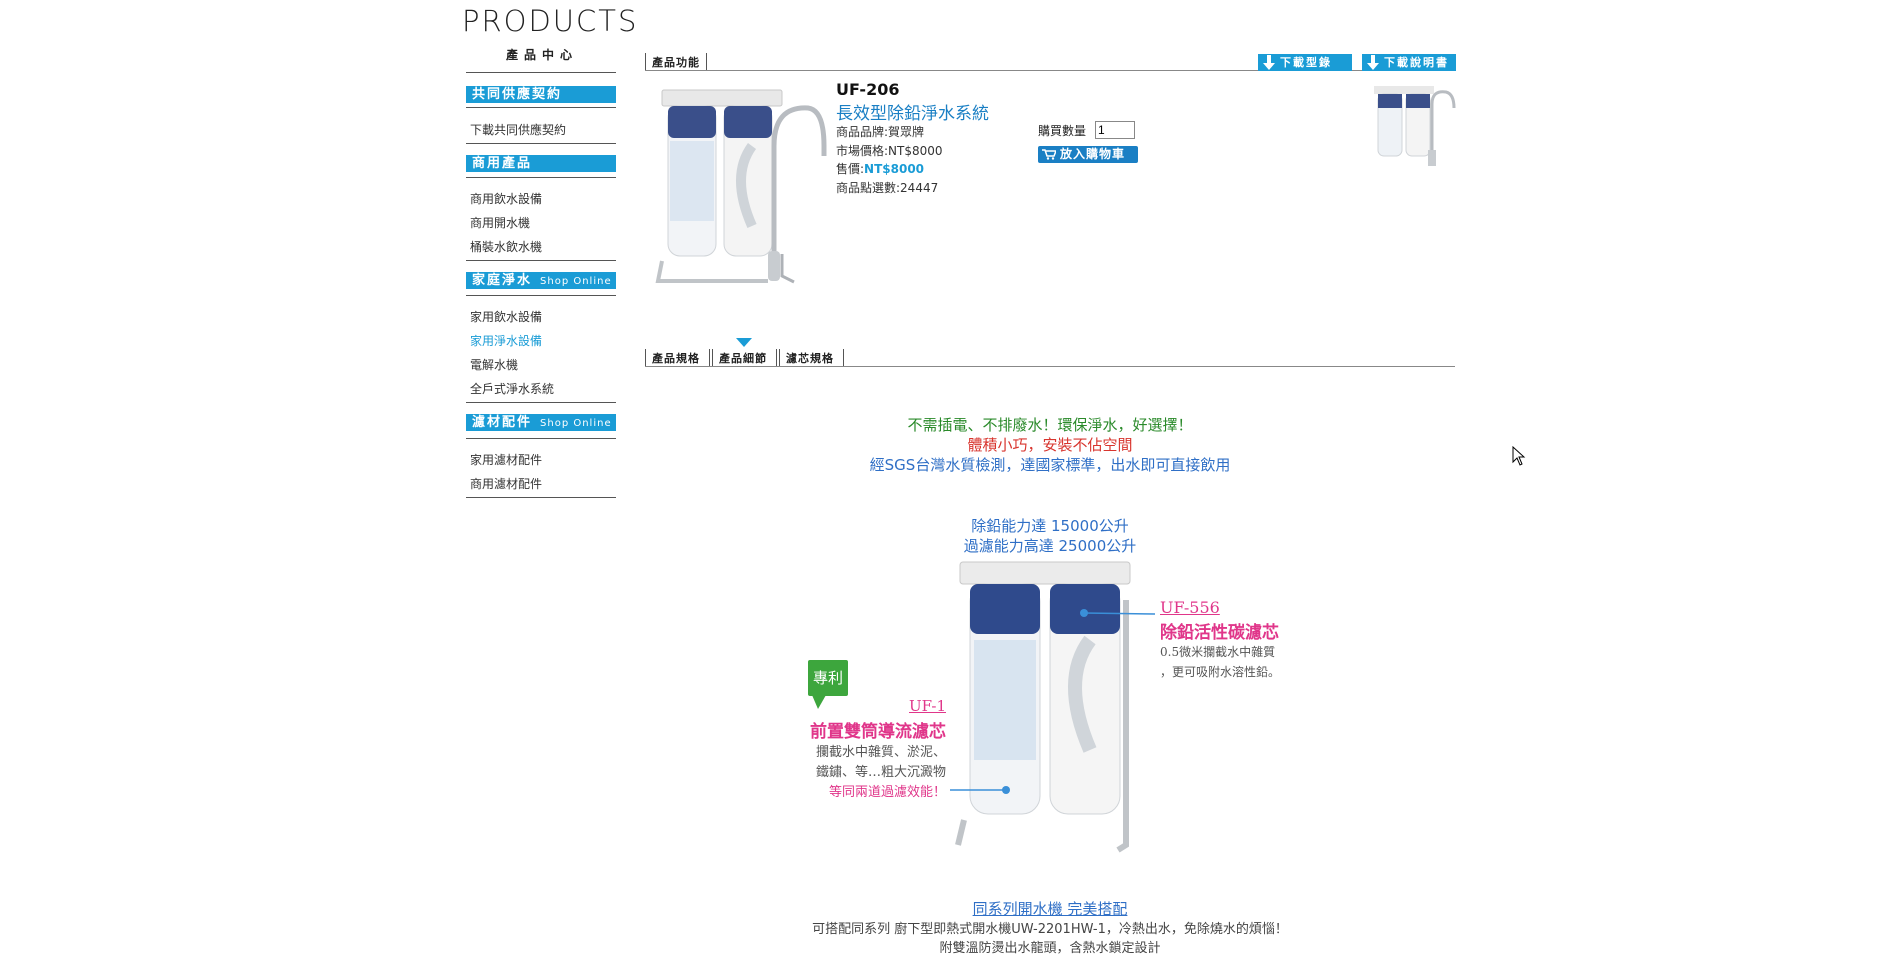 This screenshot has width=1903, height=956. Describe the element at coordinates (927, 706) in the screenshot. I see `uf1-code: UF-1` at that location.